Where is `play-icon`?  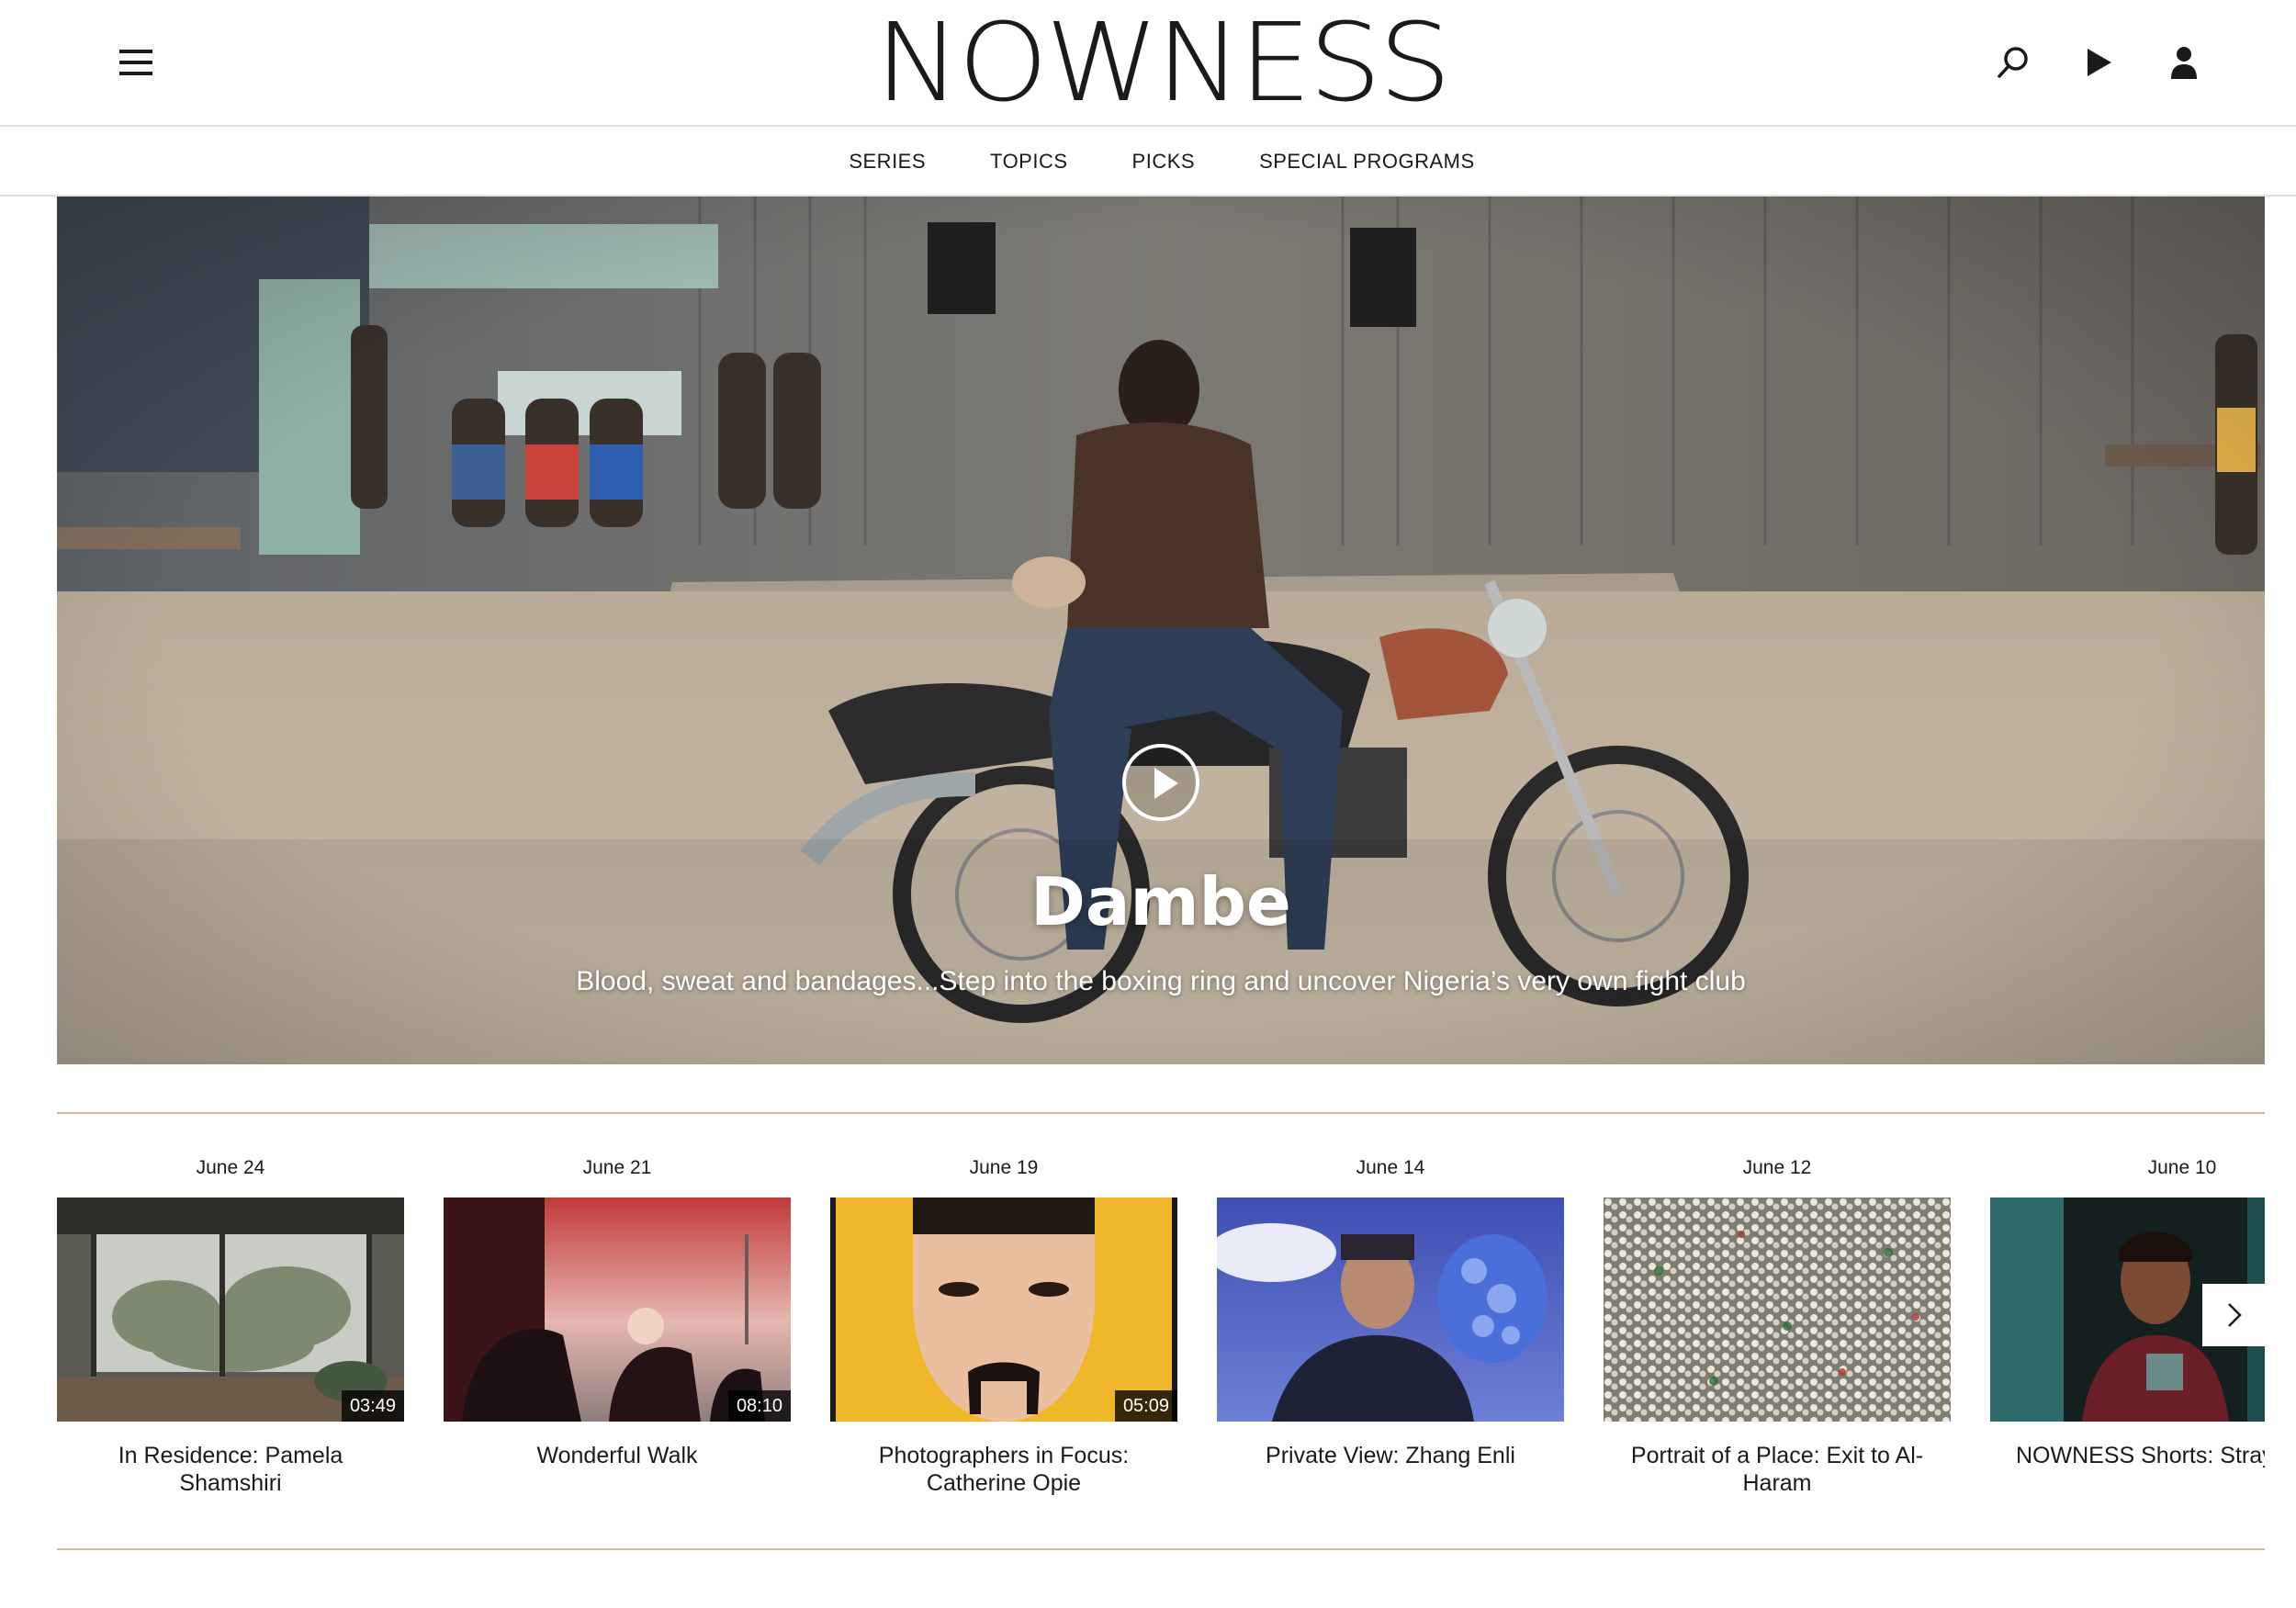 play-icon is located at coordinates (2098, 62).